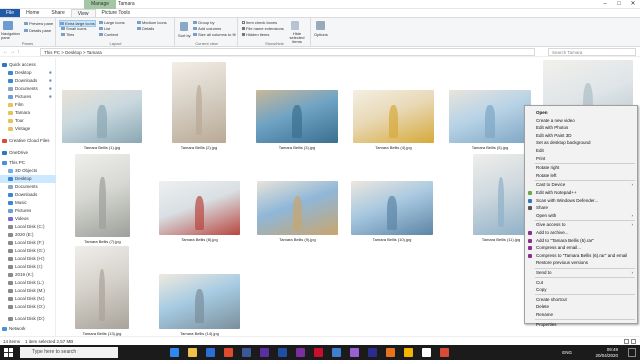  What do you see at coordinates (28, 319) in the screenshot?
I see `nav-item: Local Disk (D:)` at bounding box center [28, 319].